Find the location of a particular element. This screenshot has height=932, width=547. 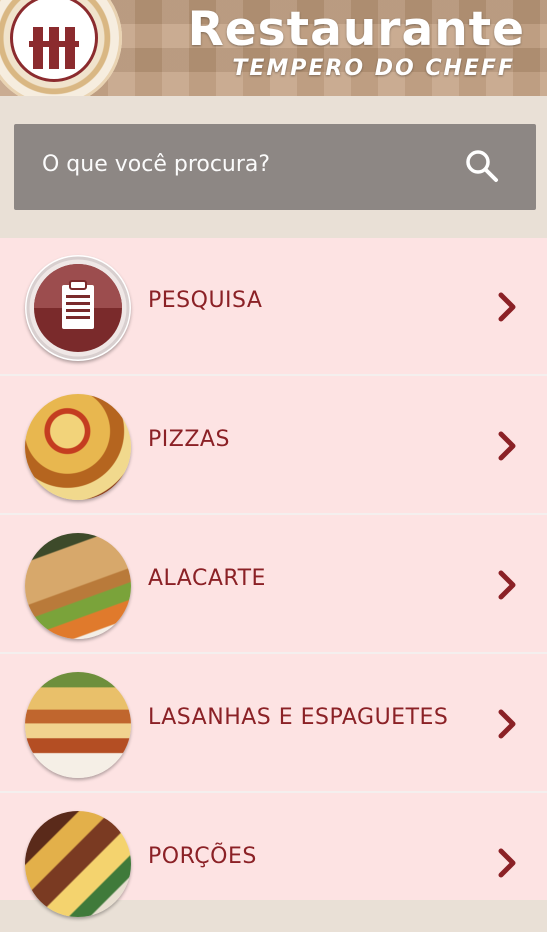

portions-photo is located at coordinates (78, 864).